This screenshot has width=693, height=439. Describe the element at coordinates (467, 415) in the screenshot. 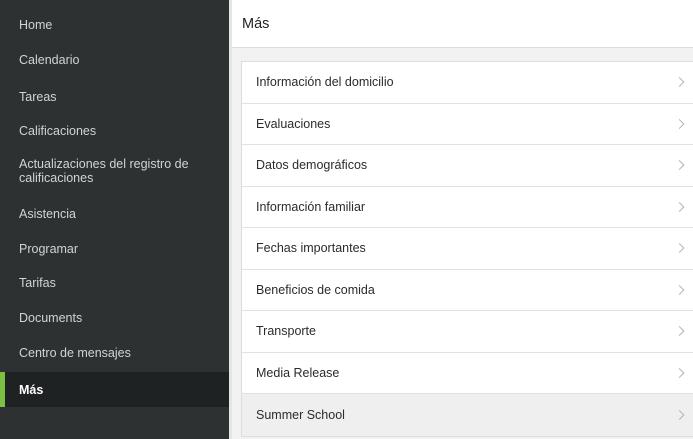

I see `list-item-summer-school: Summer School` at that location.